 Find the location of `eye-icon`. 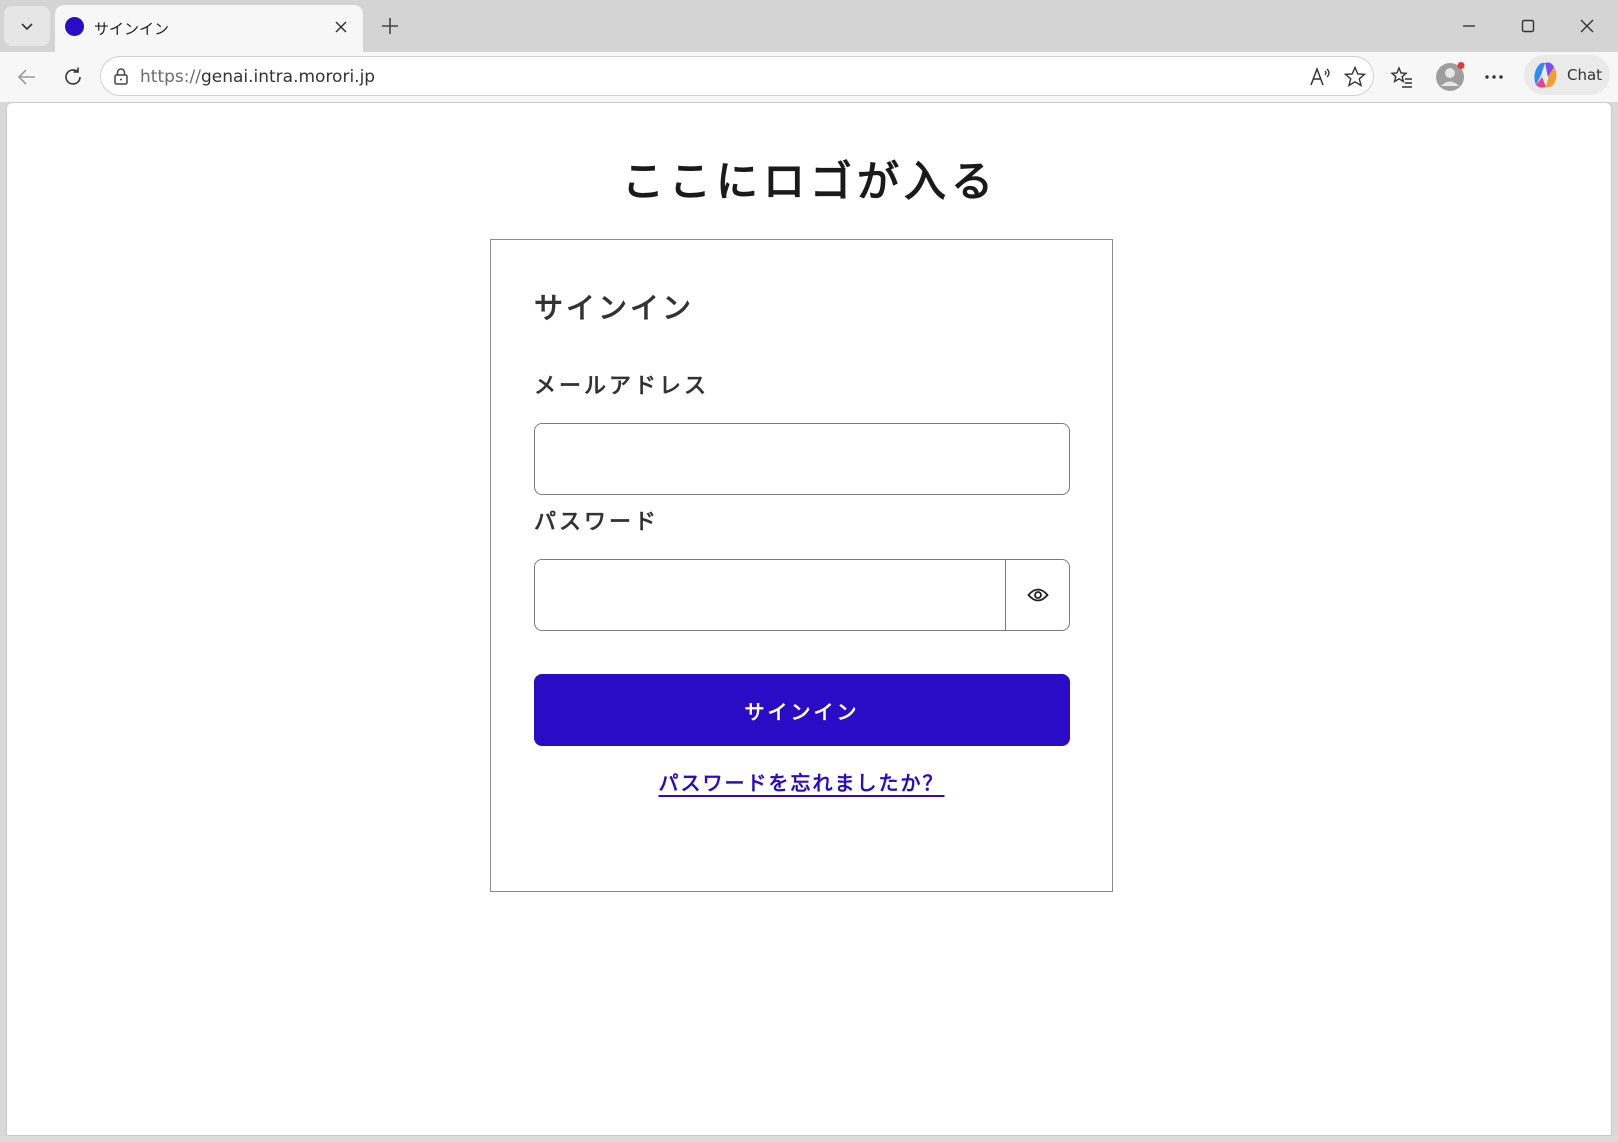

eye-icon is located at coordinates (1037, 595).